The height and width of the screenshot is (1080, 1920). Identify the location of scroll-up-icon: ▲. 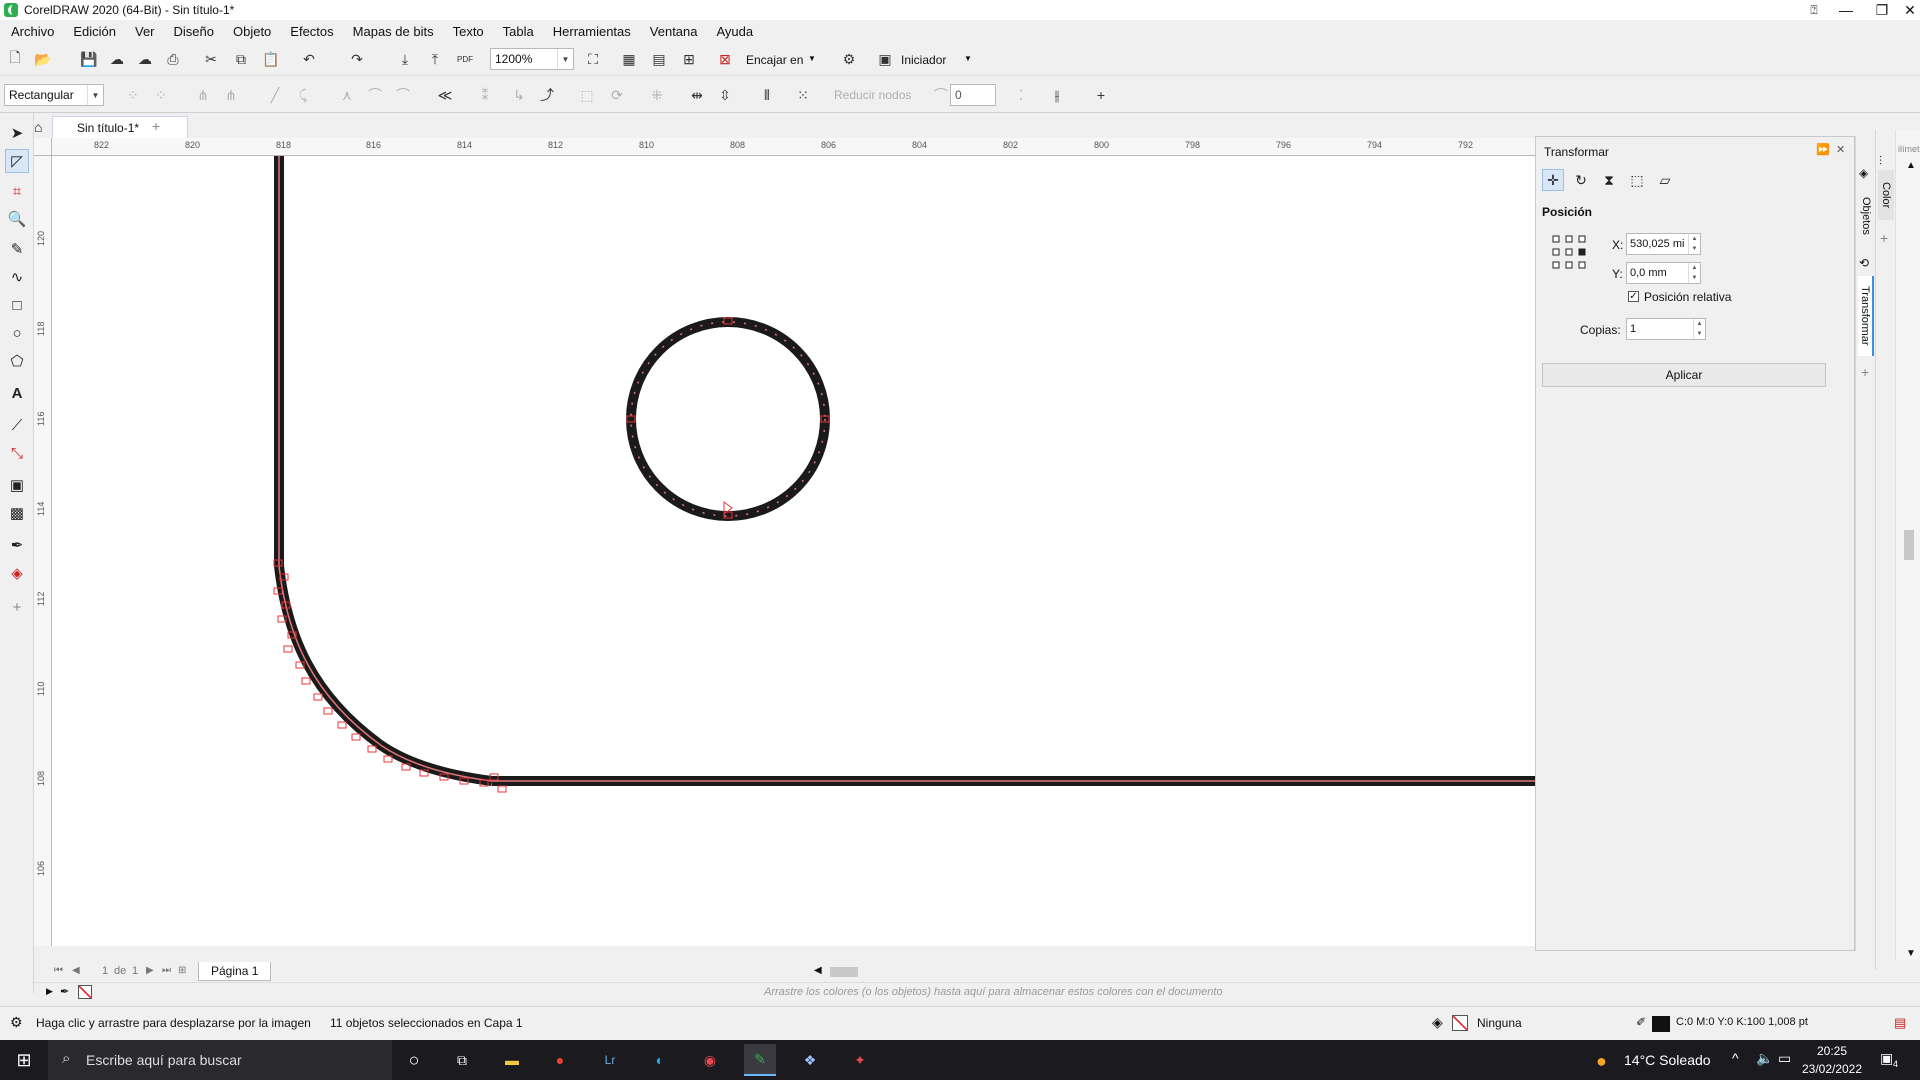
(1911, 165).